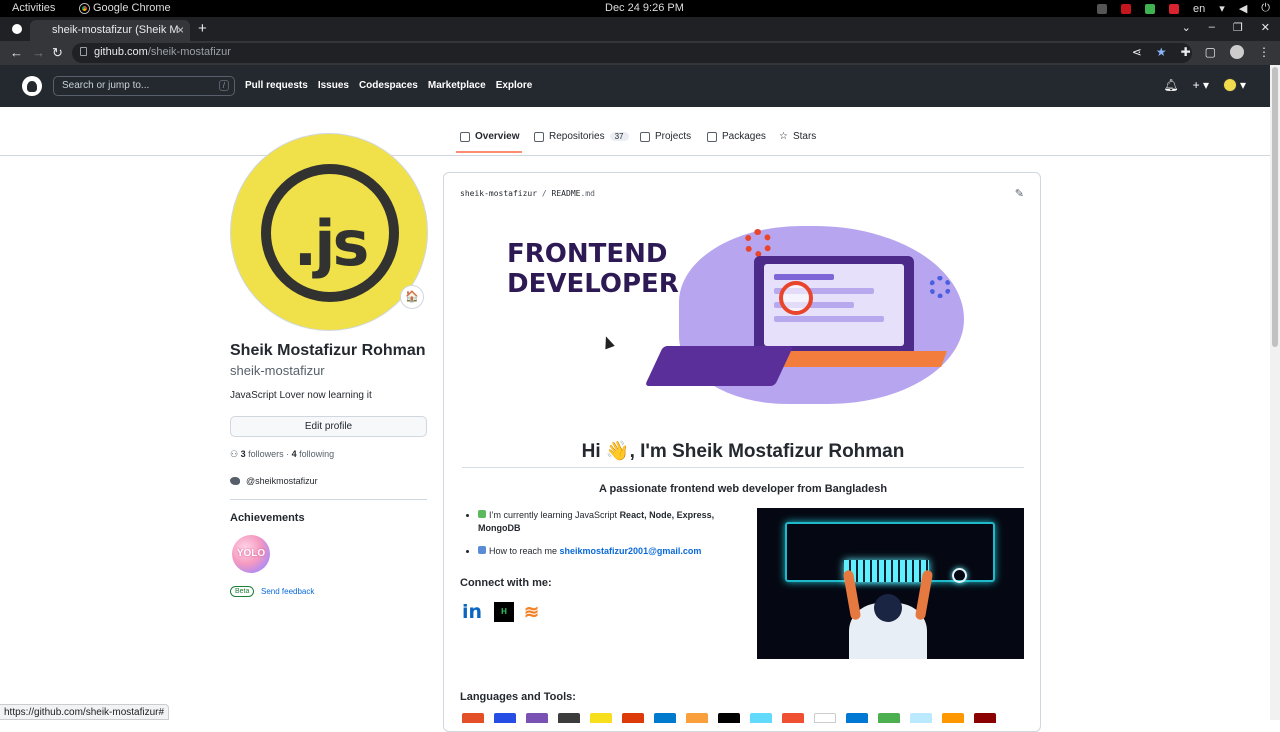  Describe the element at coordinates (1212, 27) in the screenshot. I see `minimize-icon: –` at that location.